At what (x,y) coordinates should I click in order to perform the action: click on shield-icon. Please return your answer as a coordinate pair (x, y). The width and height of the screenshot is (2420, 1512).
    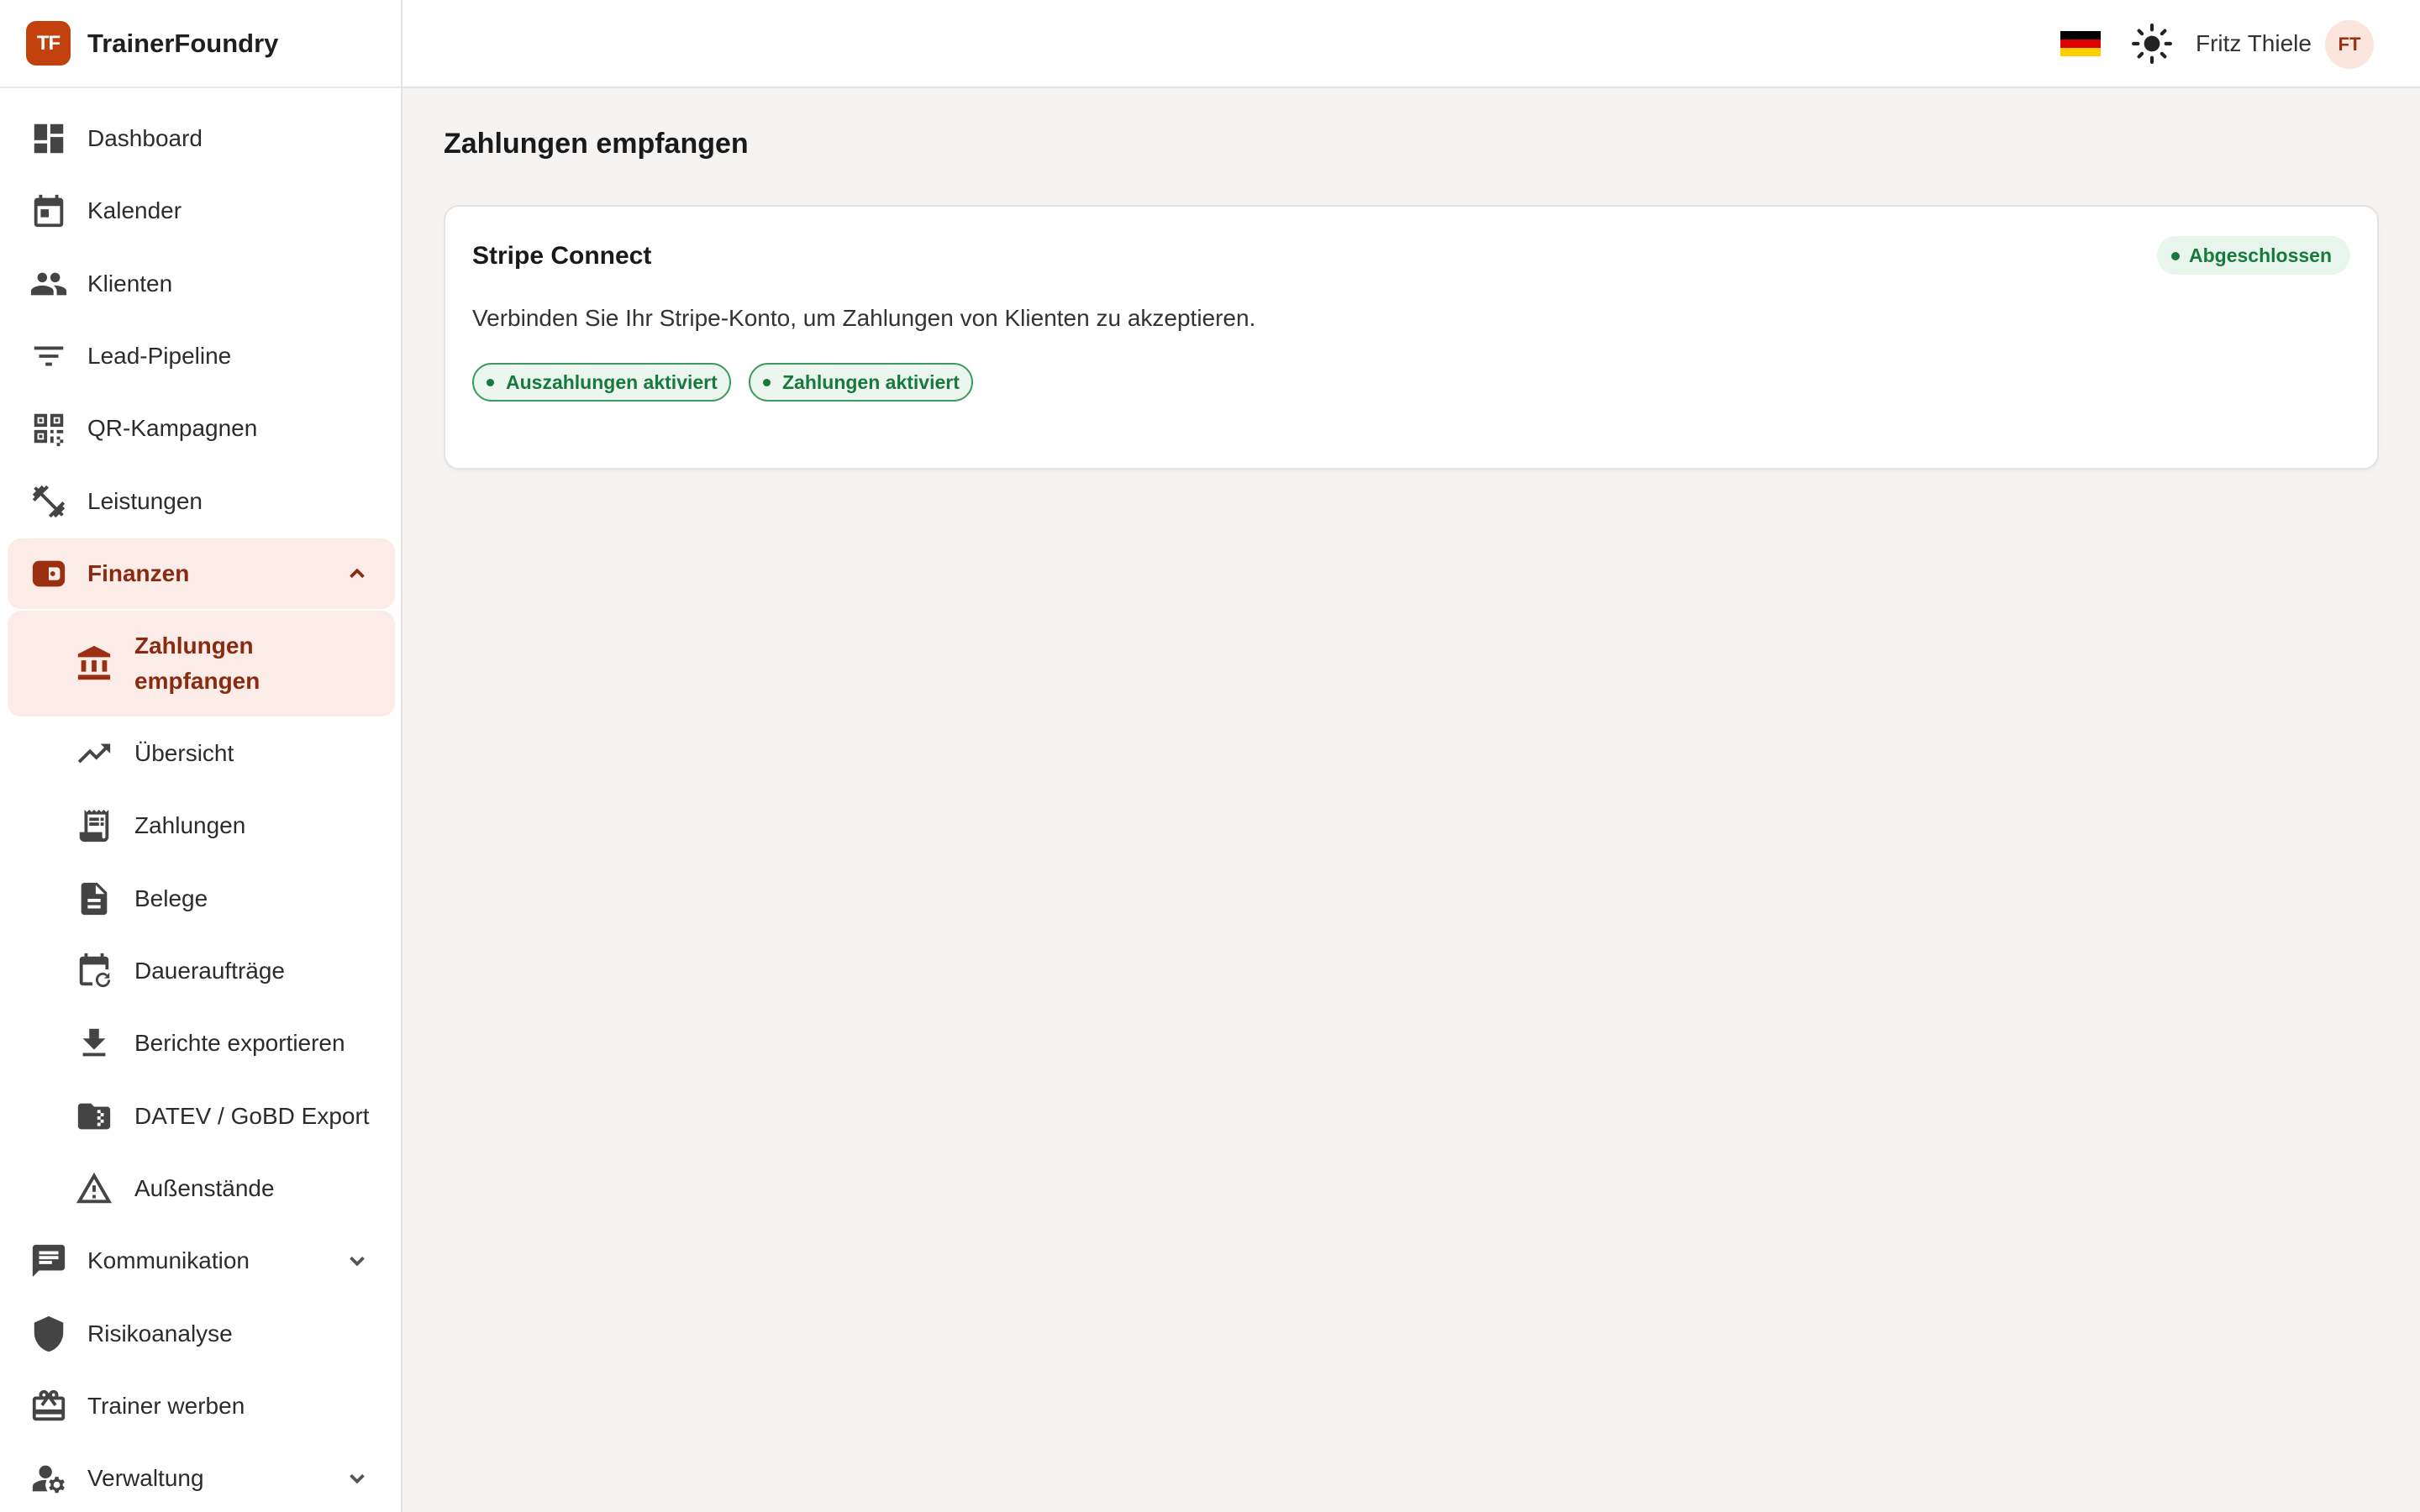
    Looking at the image, I should click on (49, 1334).